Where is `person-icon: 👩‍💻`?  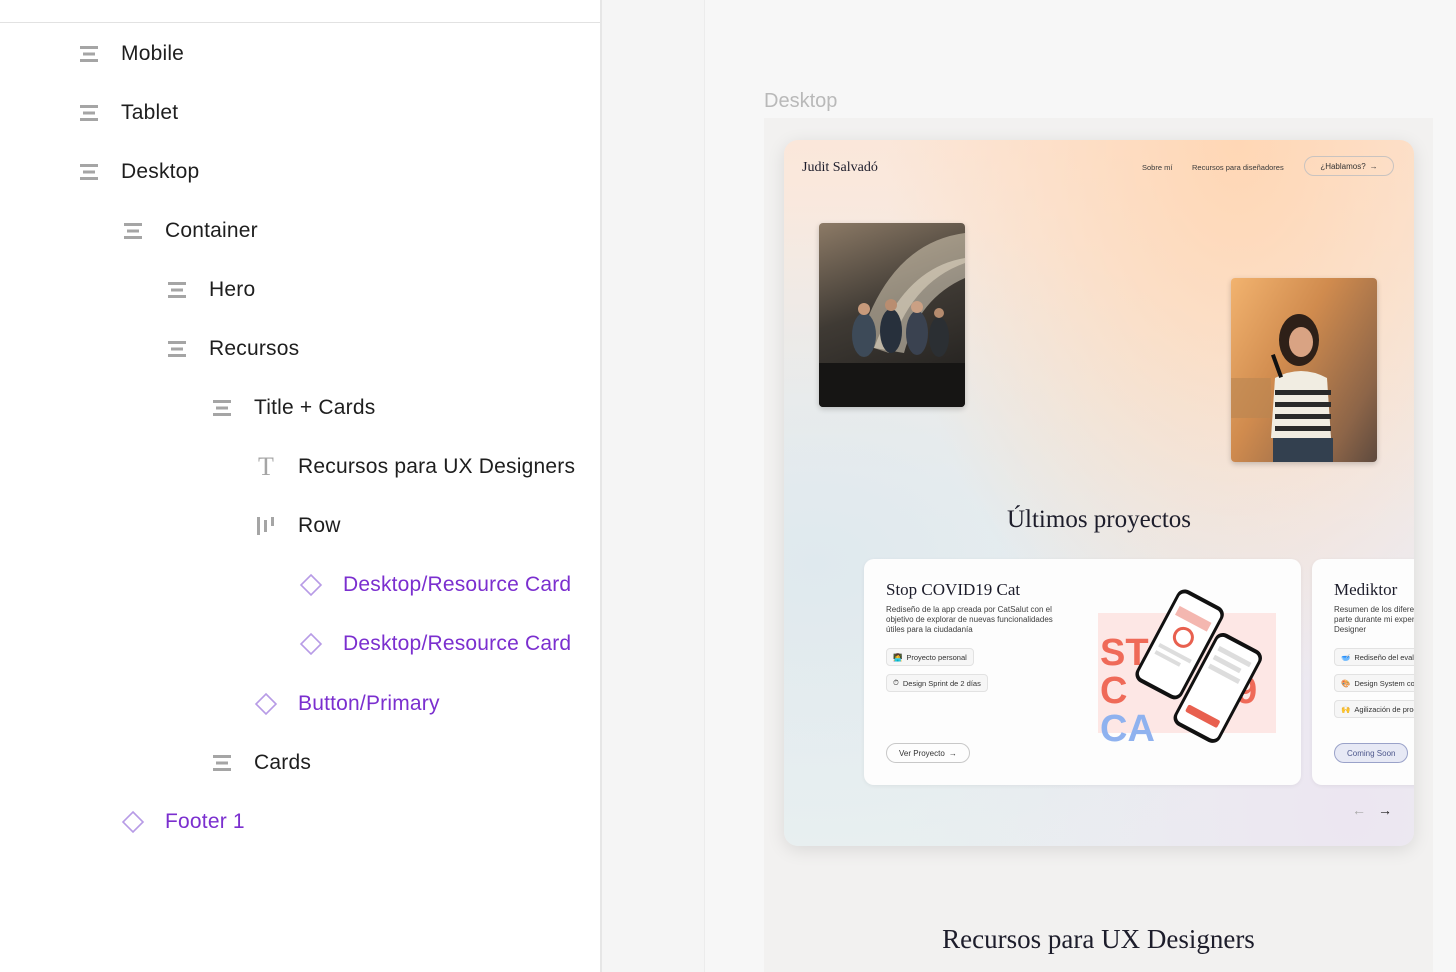 person-icon: 👩‍💻 is located at coordinates (898, 657).